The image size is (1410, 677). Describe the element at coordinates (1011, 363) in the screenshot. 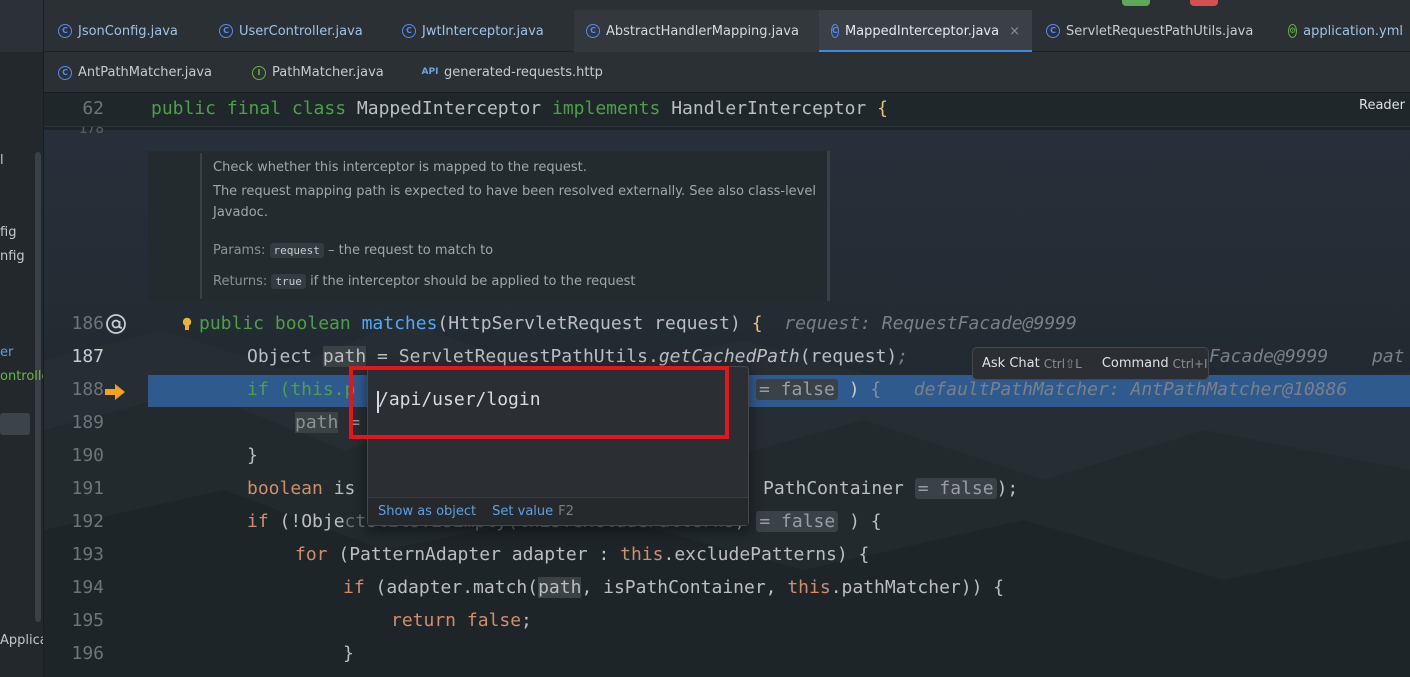

I see `ask-chat-label: Ask Chat` at that location.